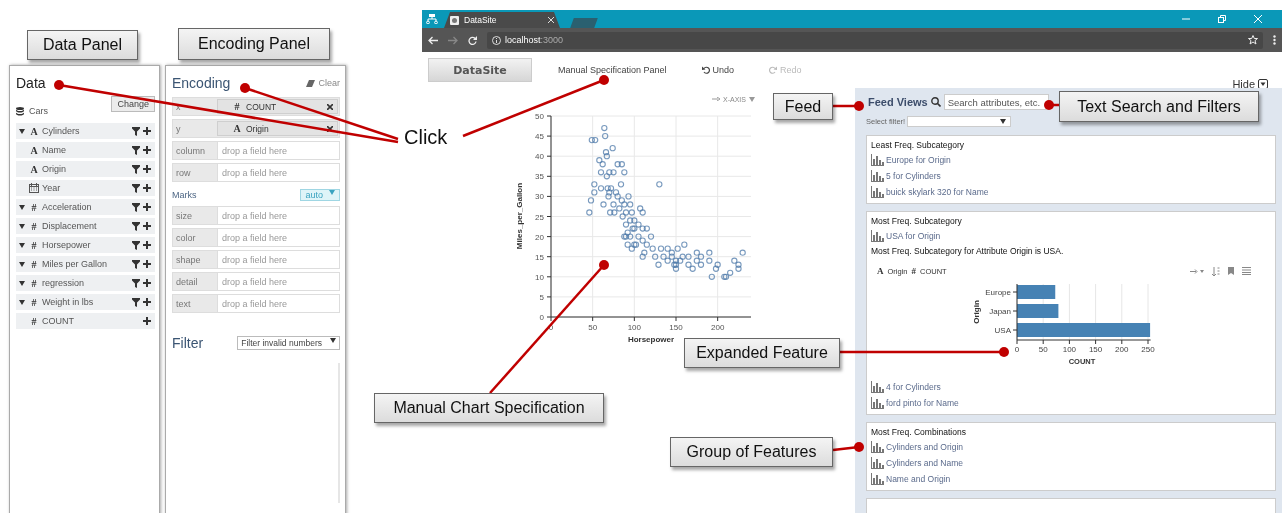 The width and height of the screenshot is (1282, 513). I want to click on callout-label: Expanded Feature, so click(762, 353).